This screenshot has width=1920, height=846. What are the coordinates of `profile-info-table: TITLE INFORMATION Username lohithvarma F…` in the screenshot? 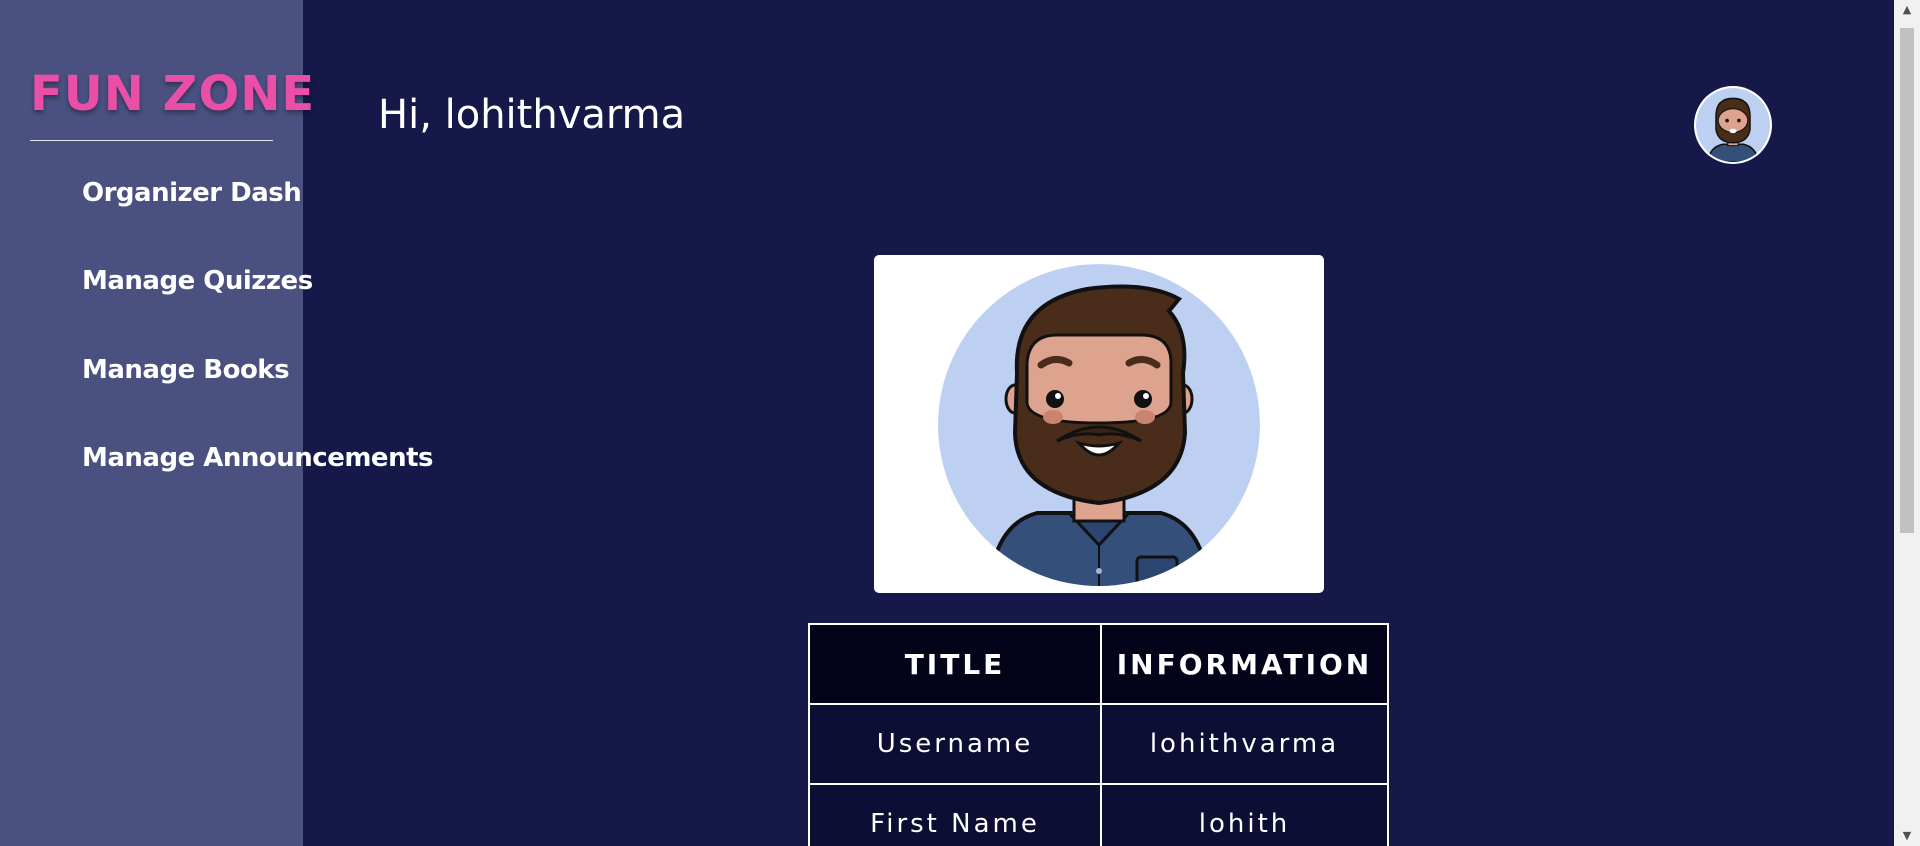 It's located at (1098, 734).